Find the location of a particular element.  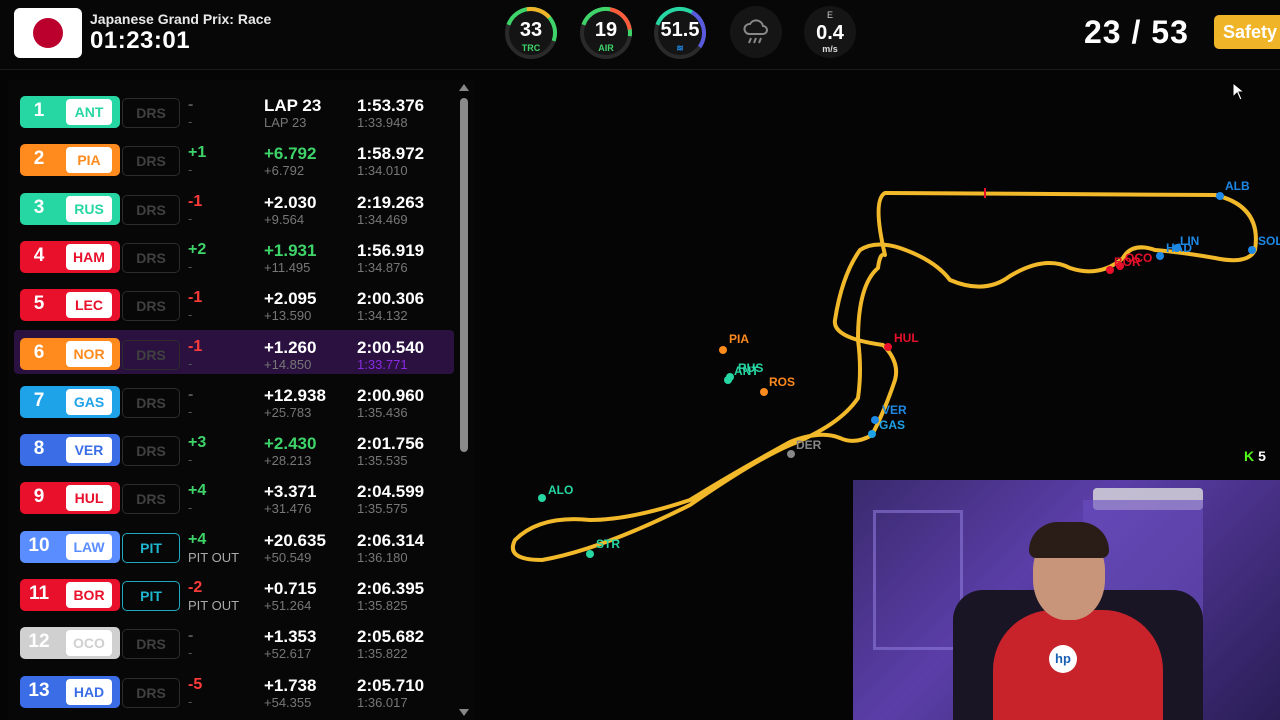

last-lap-time: 2:06.314 is located at coordinates (391, 540).